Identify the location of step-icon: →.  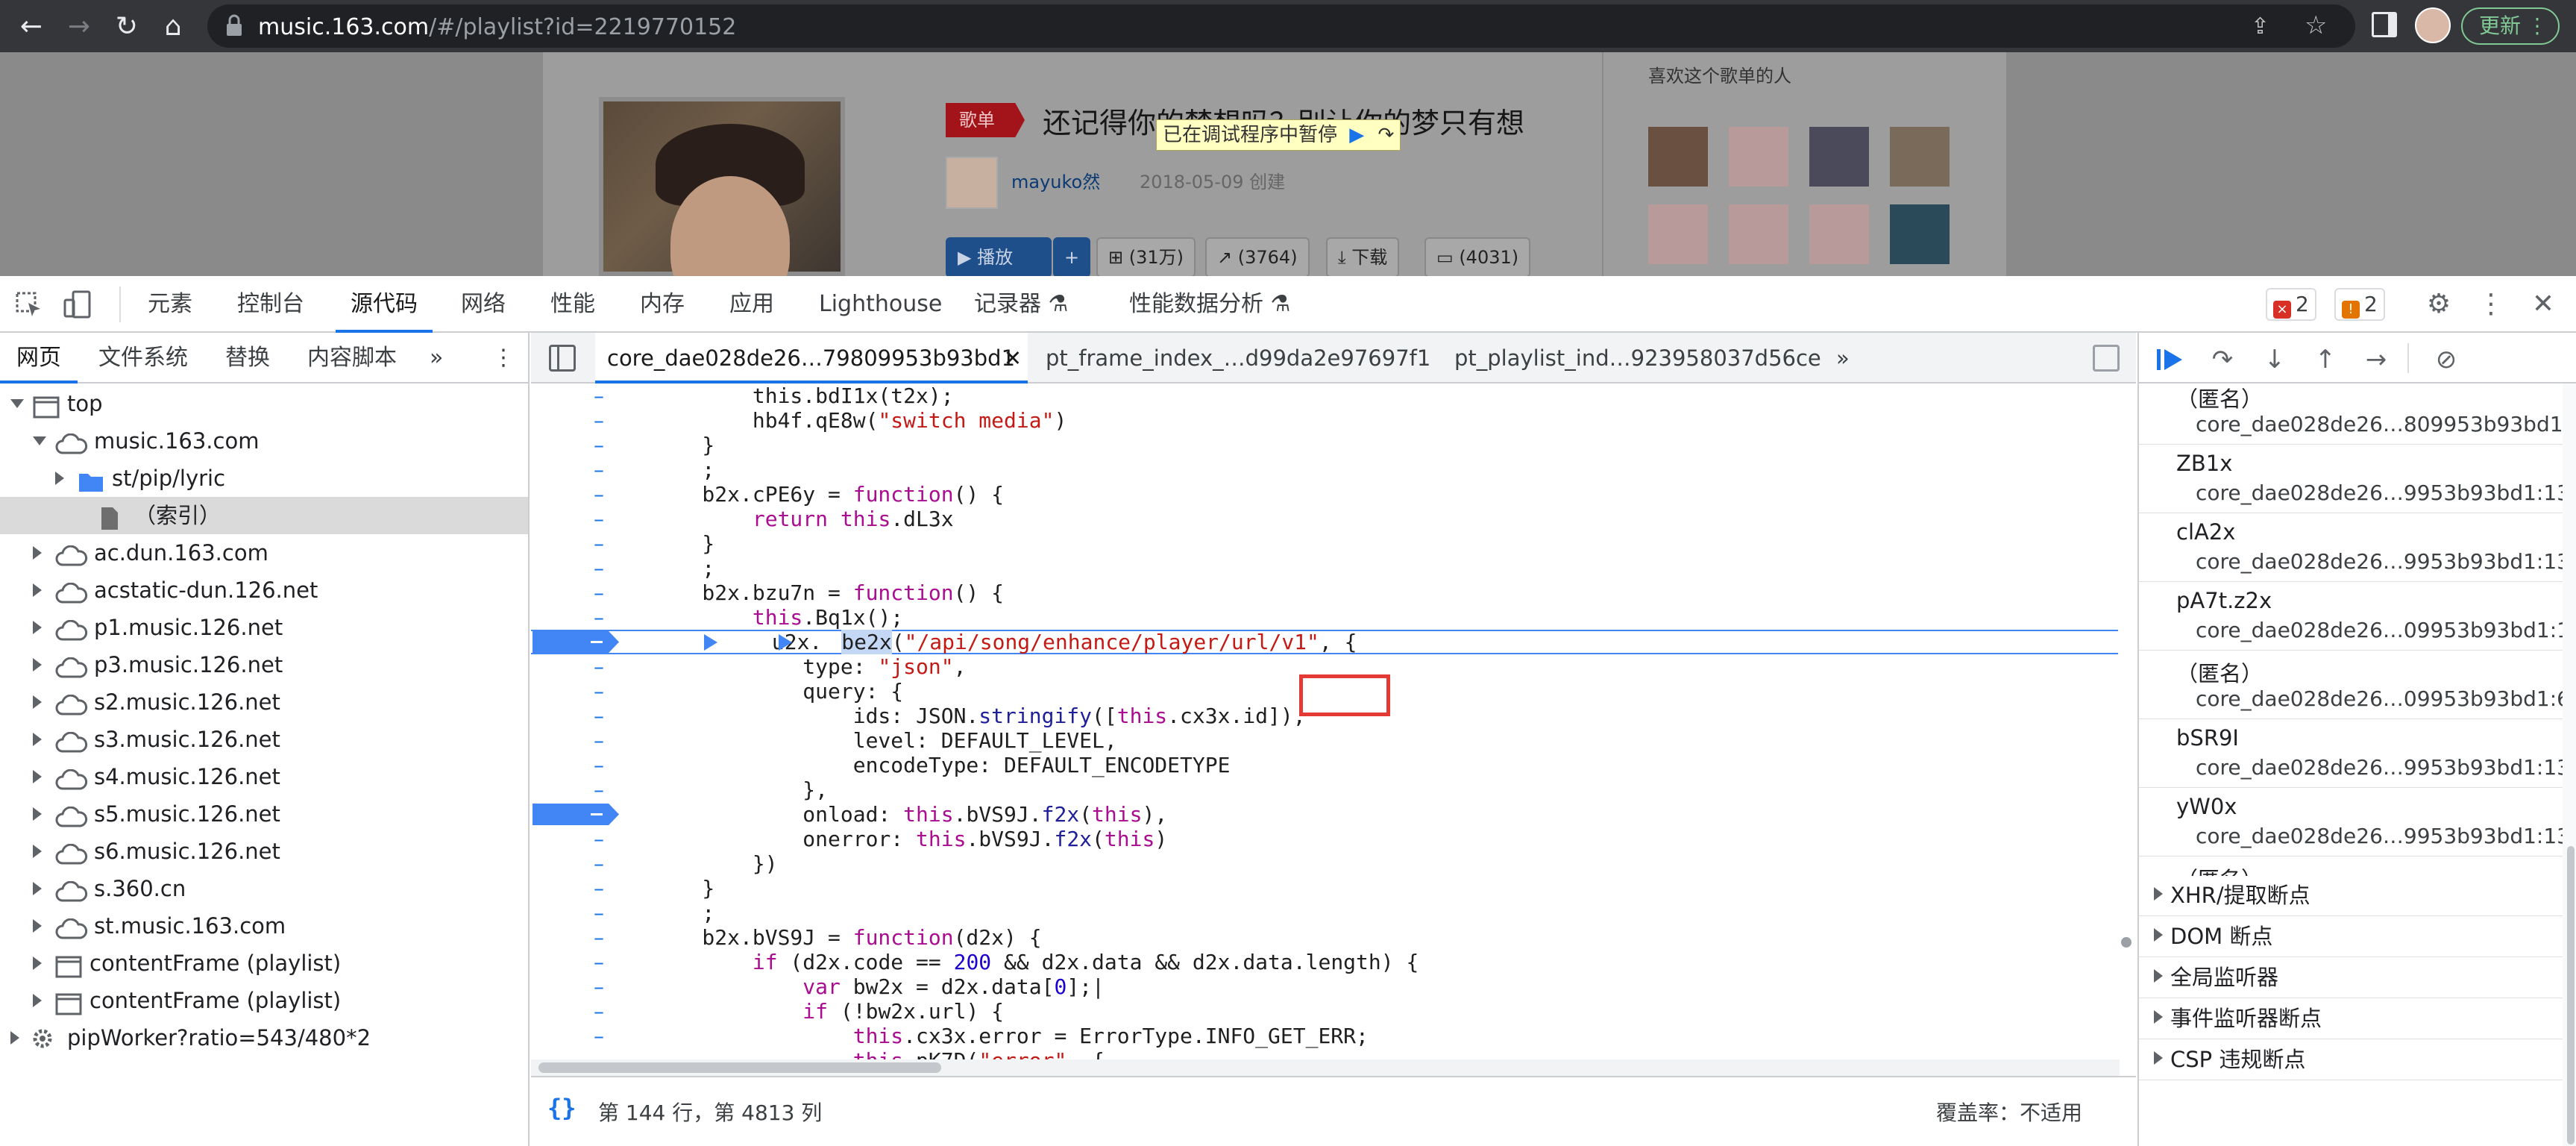
(2376, 359).